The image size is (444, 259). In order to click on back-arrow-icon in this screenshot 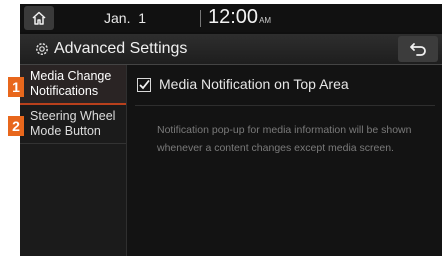, I will do `click(418, 49)`.